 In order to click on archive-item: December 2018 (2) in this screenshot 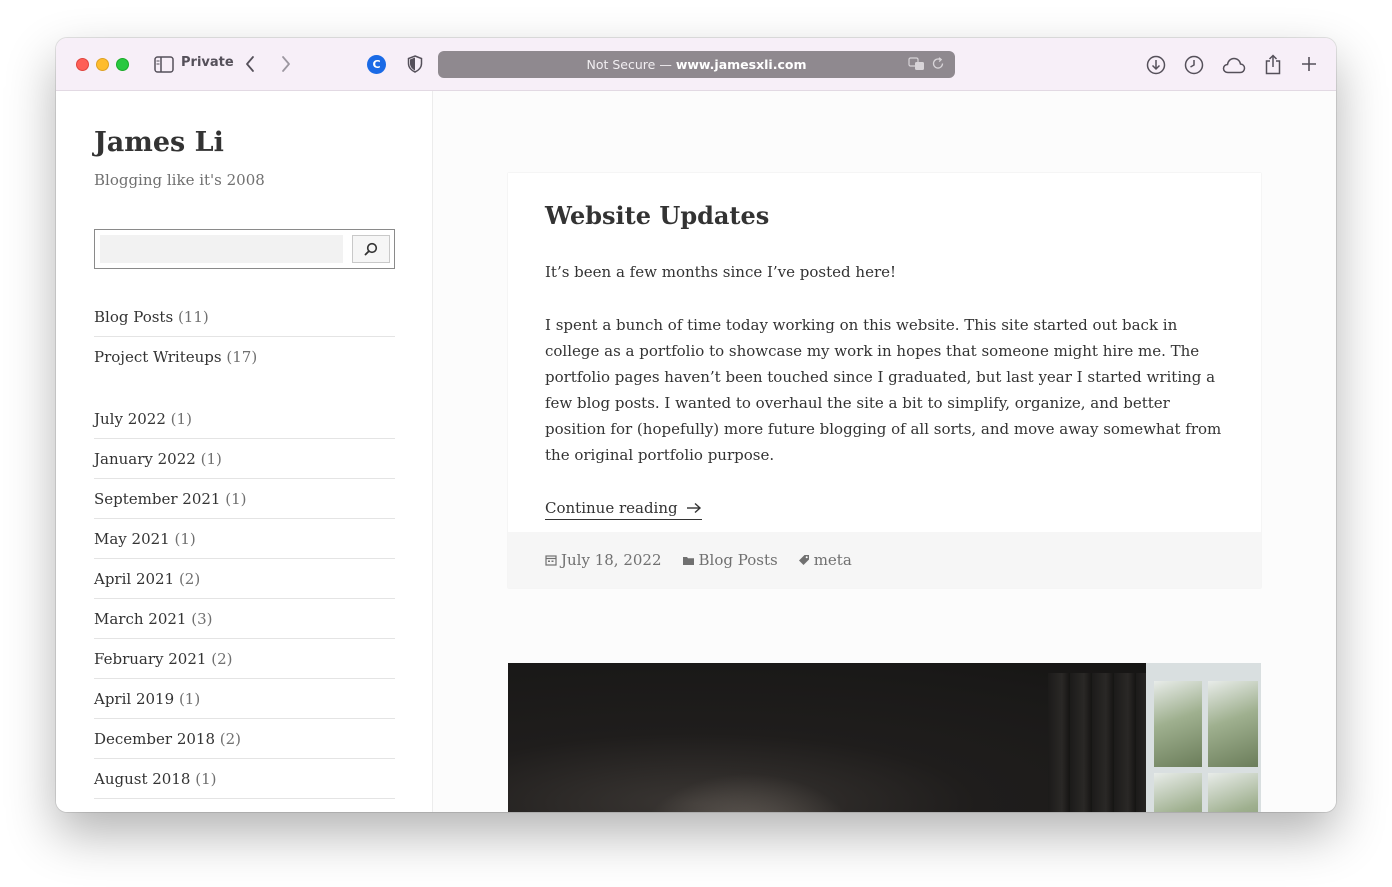, I will do `click(244, 739)`.